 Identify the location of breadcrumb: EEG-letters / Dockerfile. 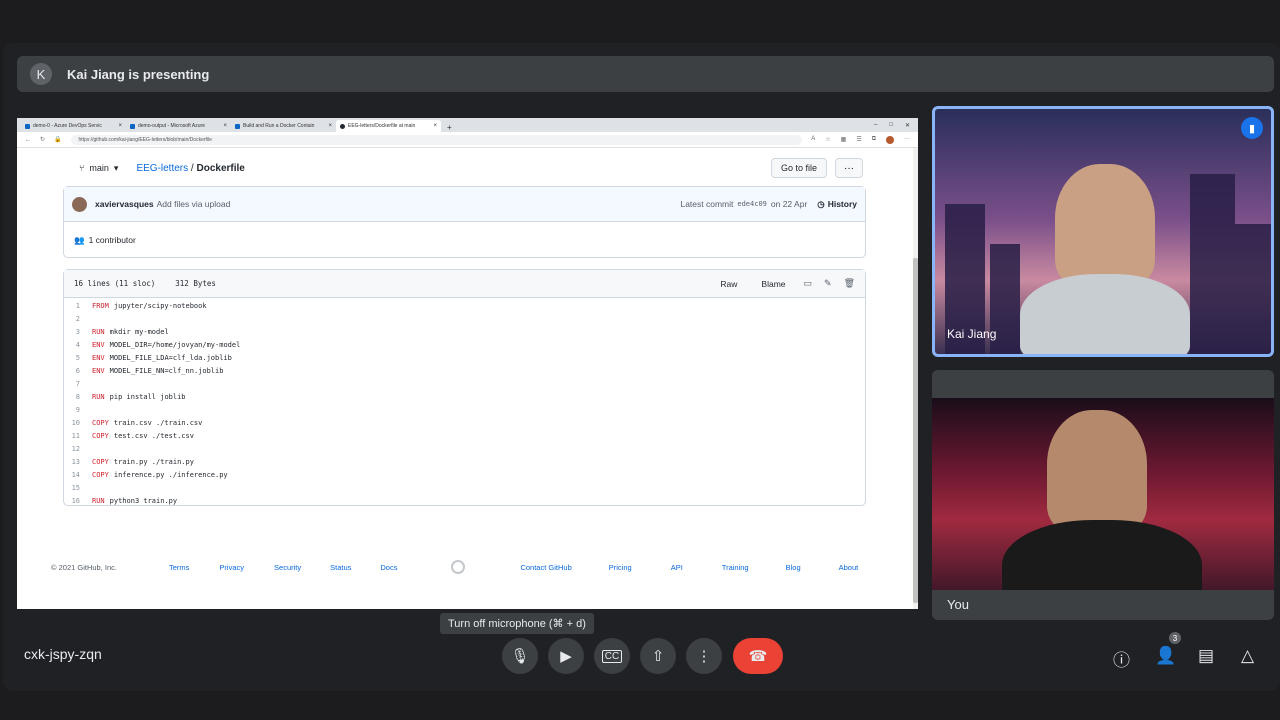
(190, 168).